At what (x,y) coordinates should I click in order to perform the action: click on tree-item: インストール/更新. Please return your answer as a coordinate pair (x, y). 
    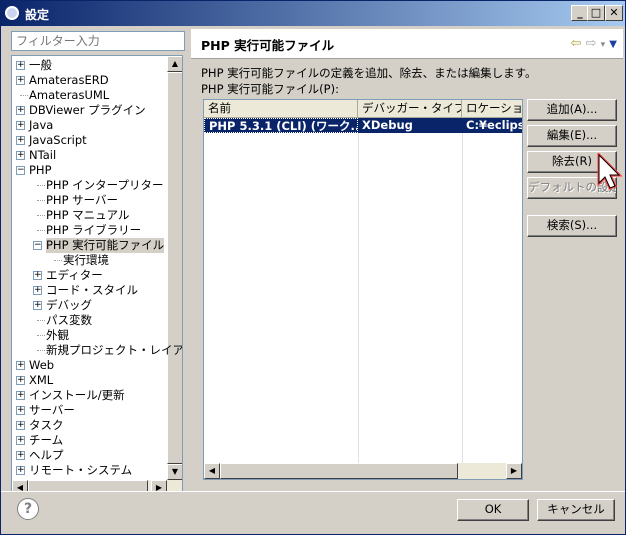
    Looking at the image, I should click on (77, 395).